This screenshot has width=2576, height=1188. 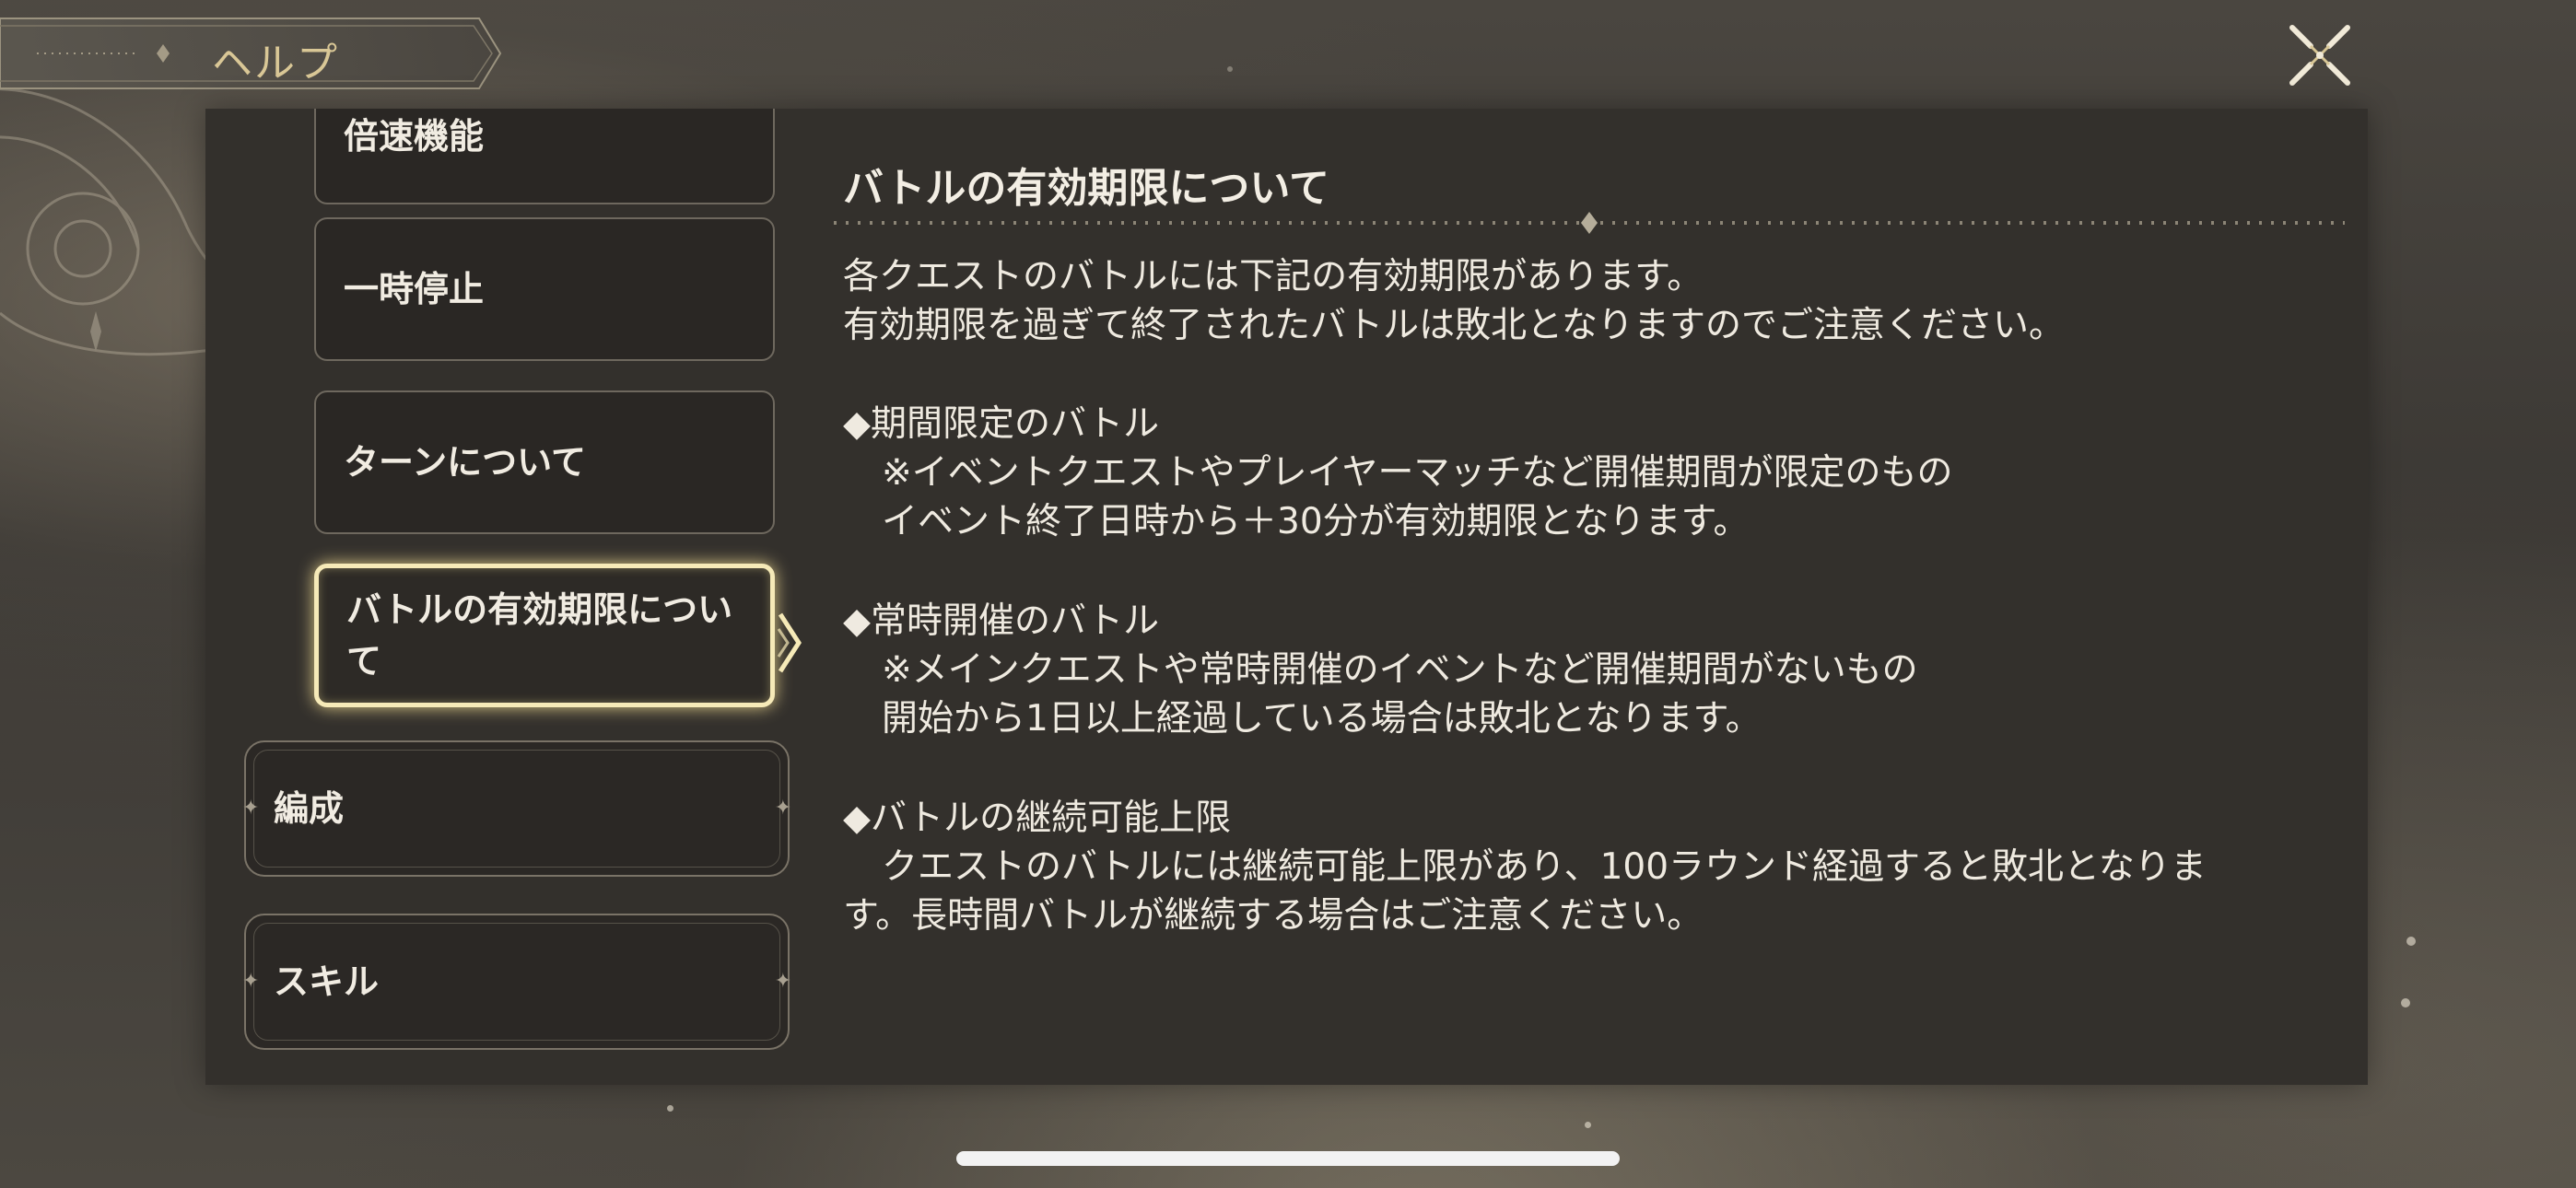 What do you see at coordinates (544, 156) in the screenshot?
I see `menu-item-speed: 倍速機能` at bounding box center [544, 156].